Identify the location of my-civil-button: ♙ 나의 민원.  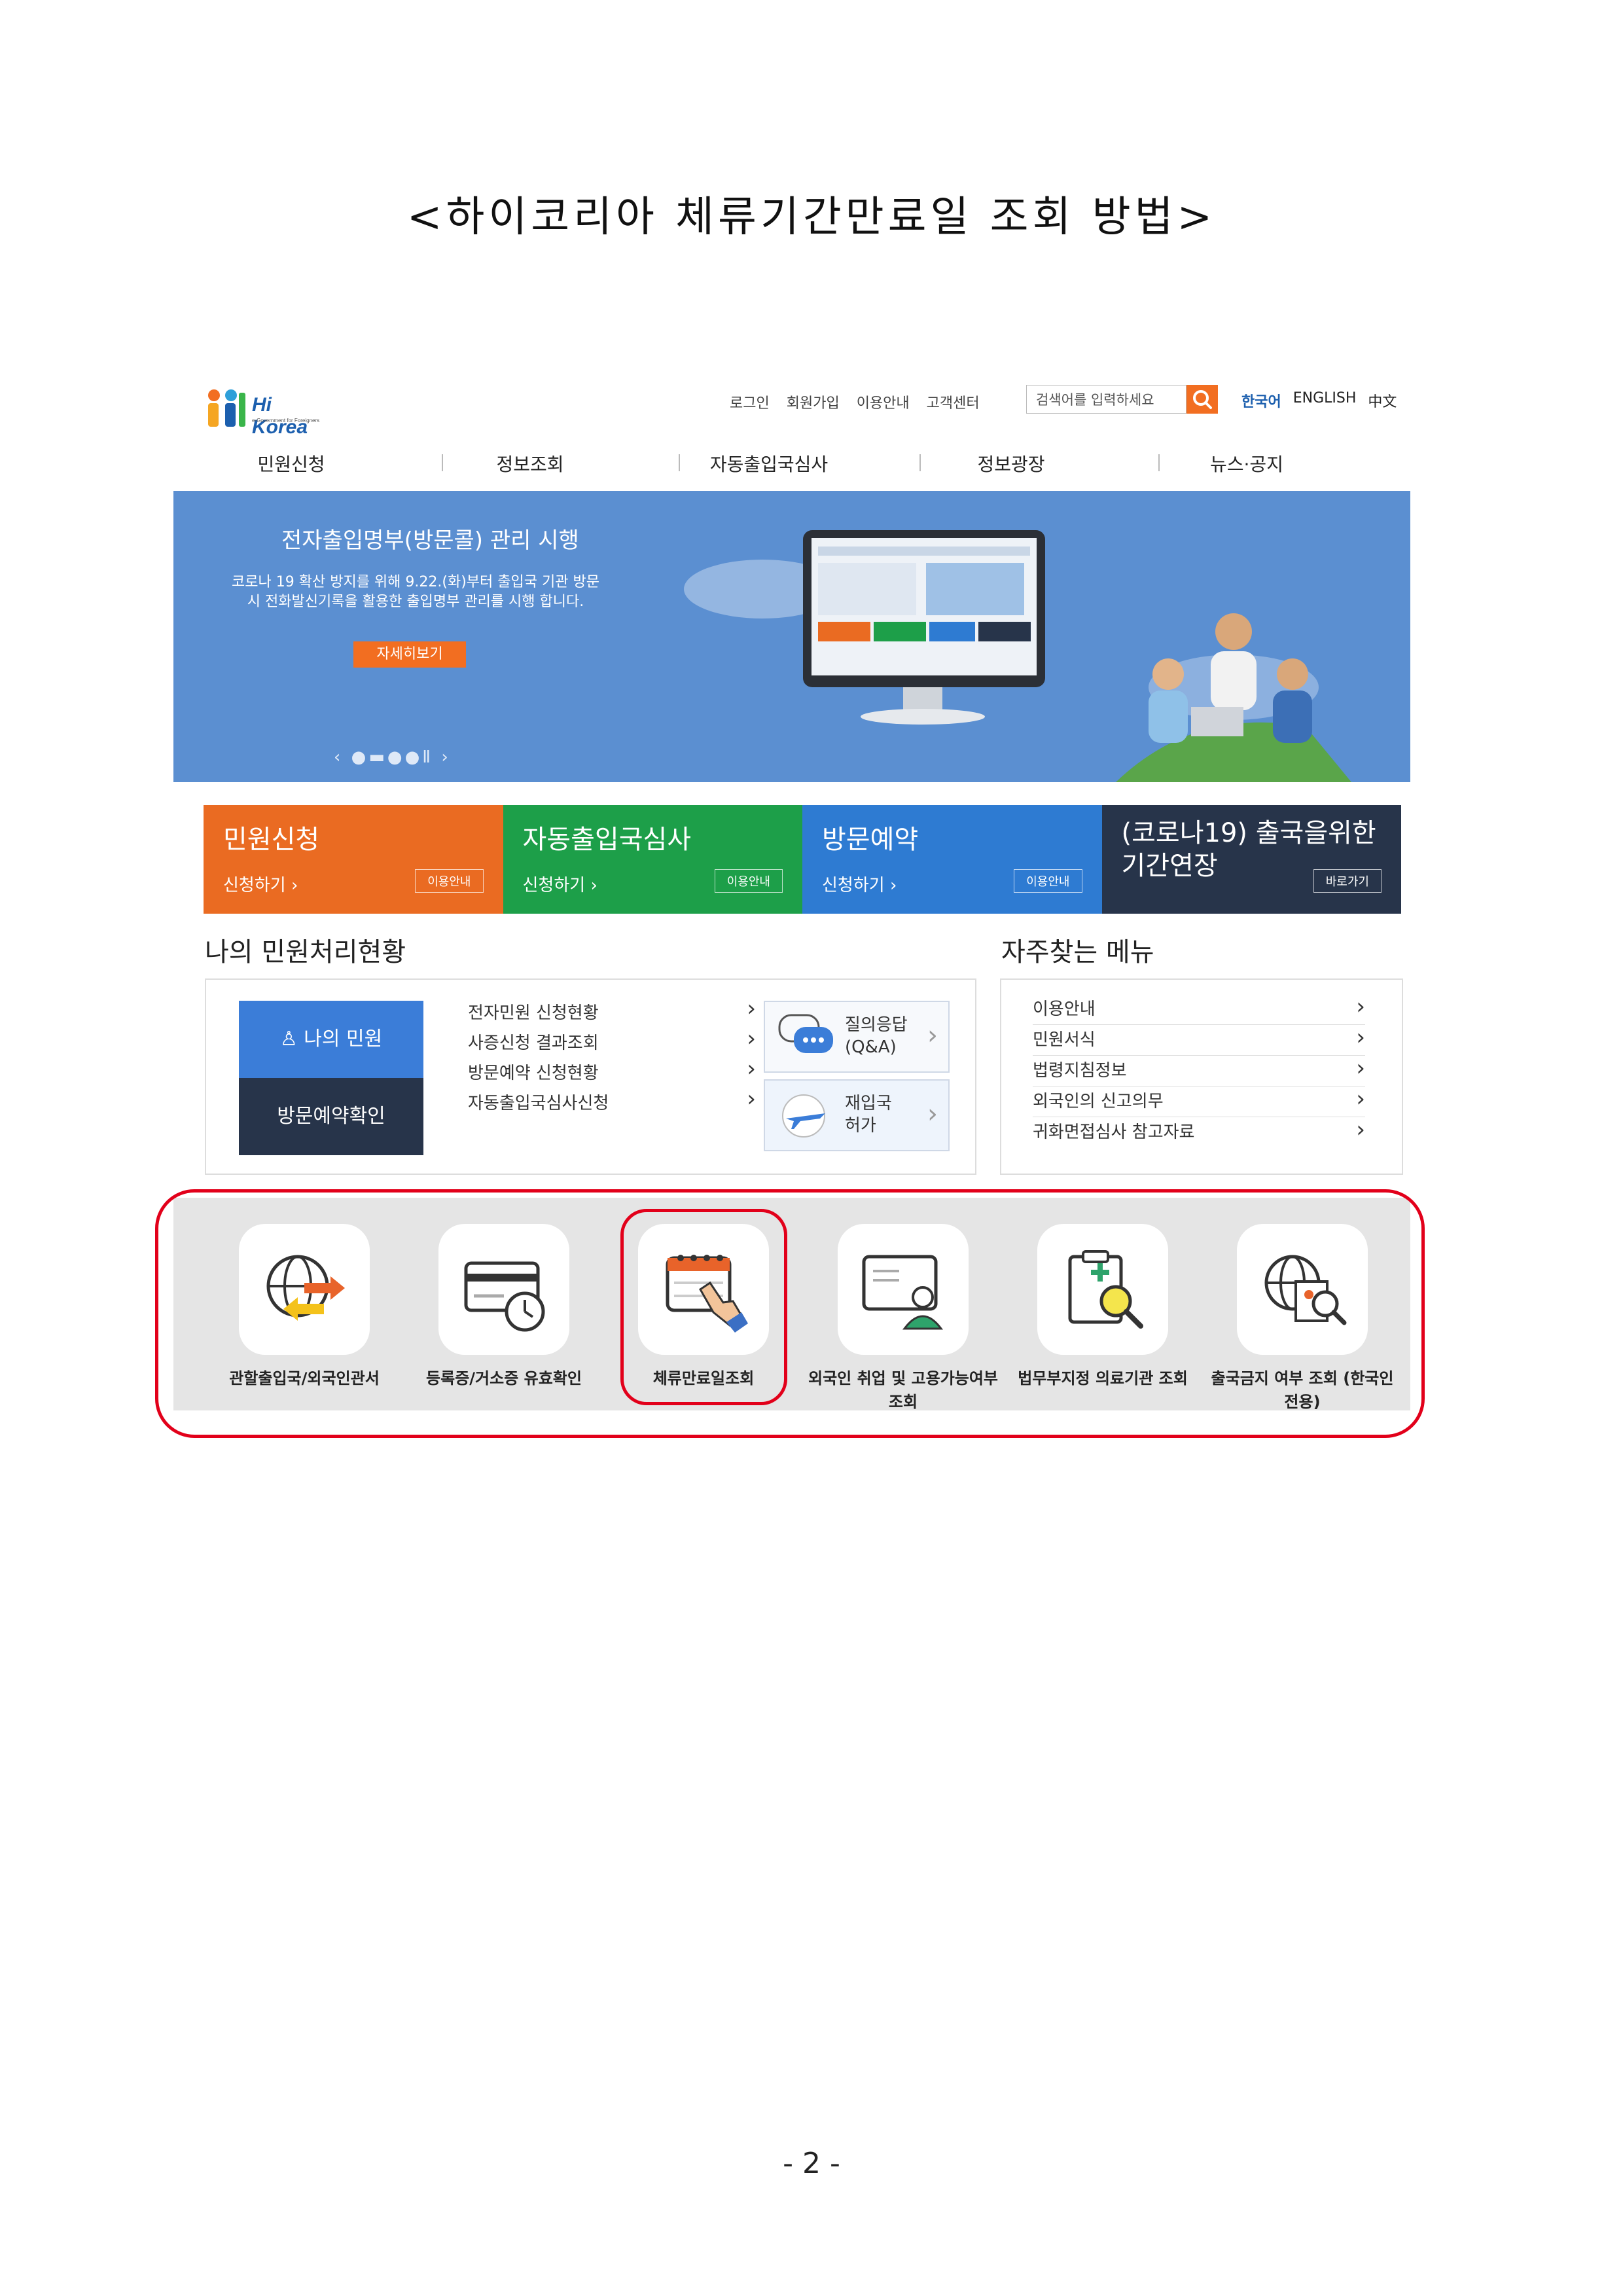
(331, 1039).